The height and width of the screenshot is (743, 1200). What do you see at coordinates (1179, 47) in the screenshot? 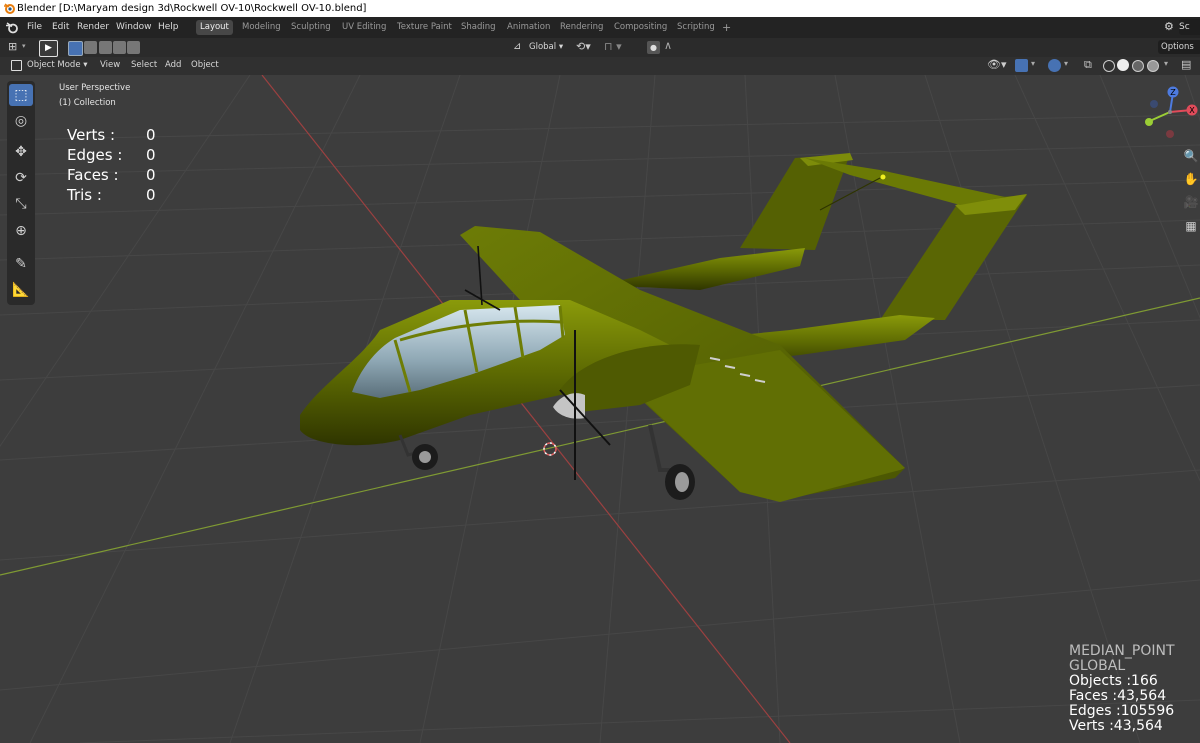
I see `options-button: Options` at bounding box center [1179, 47].